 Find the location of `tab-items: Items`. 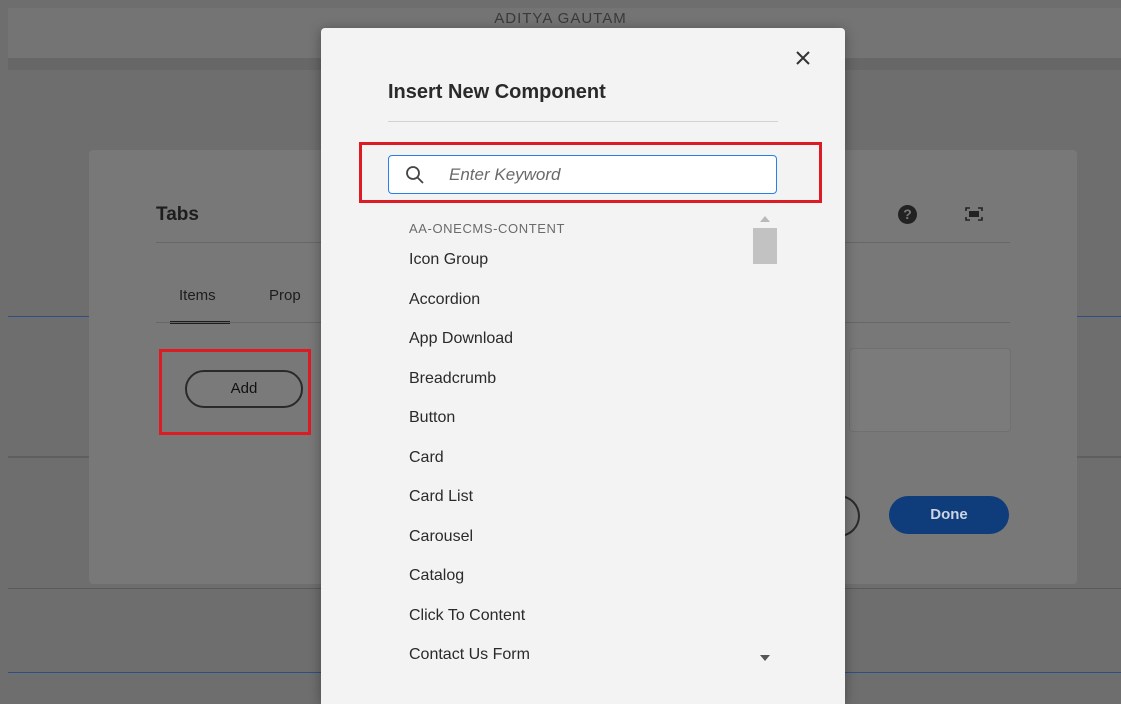

tab-items: Items is located at coordinates (197, 295).